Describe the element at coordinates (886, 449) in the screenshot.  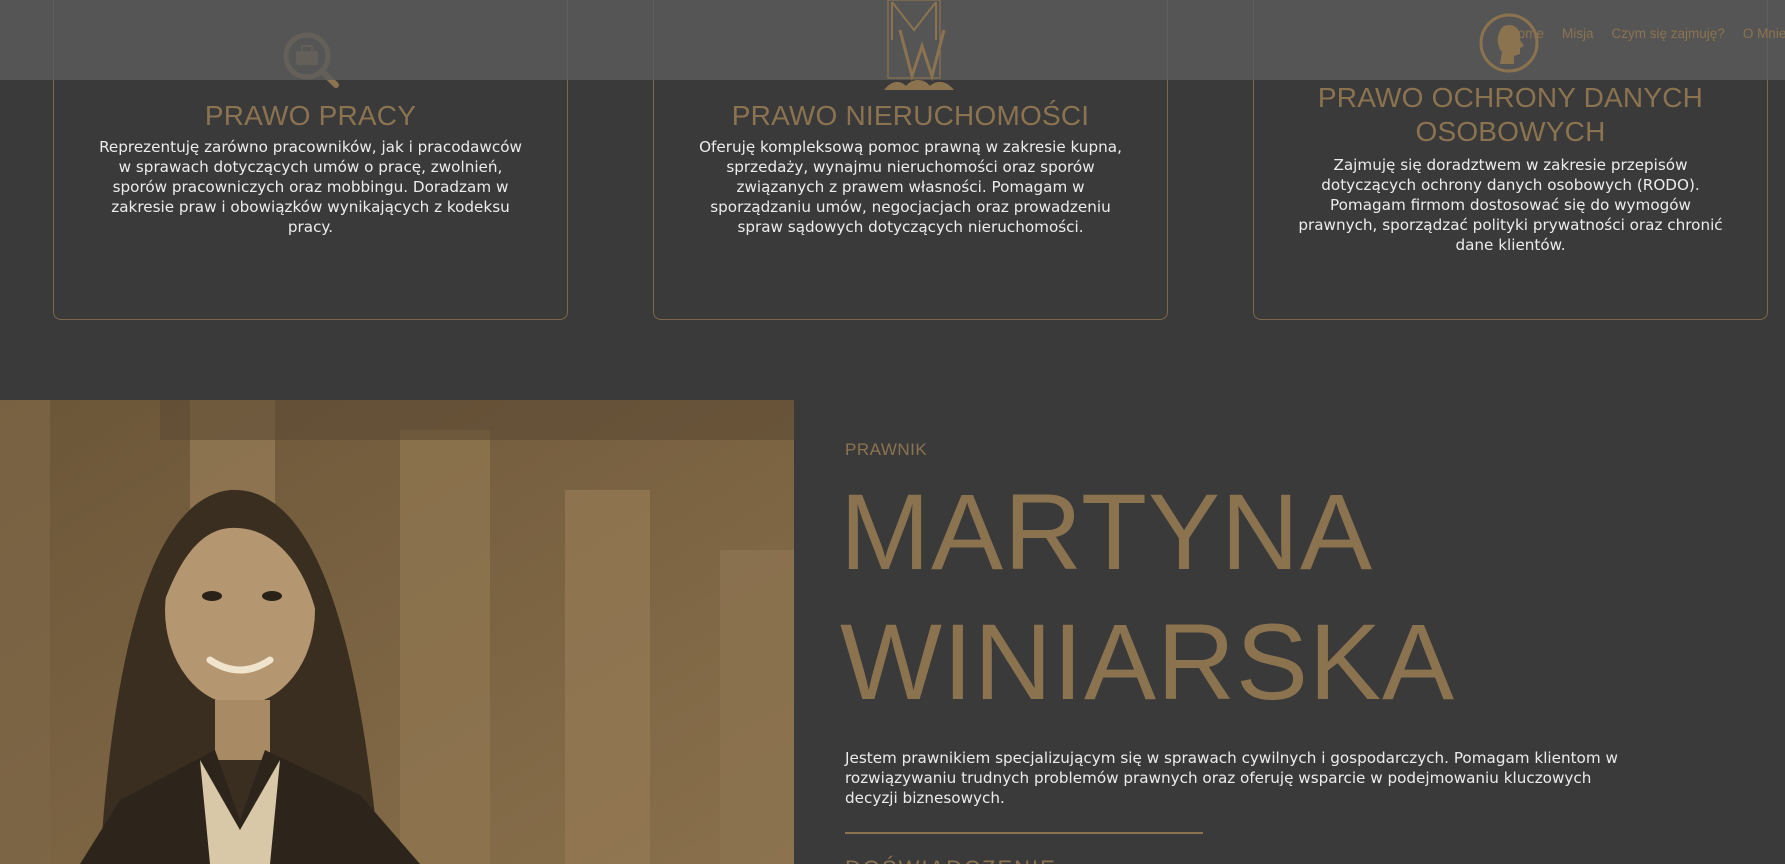
I see `profile-role: PRAWNIK` at that location.